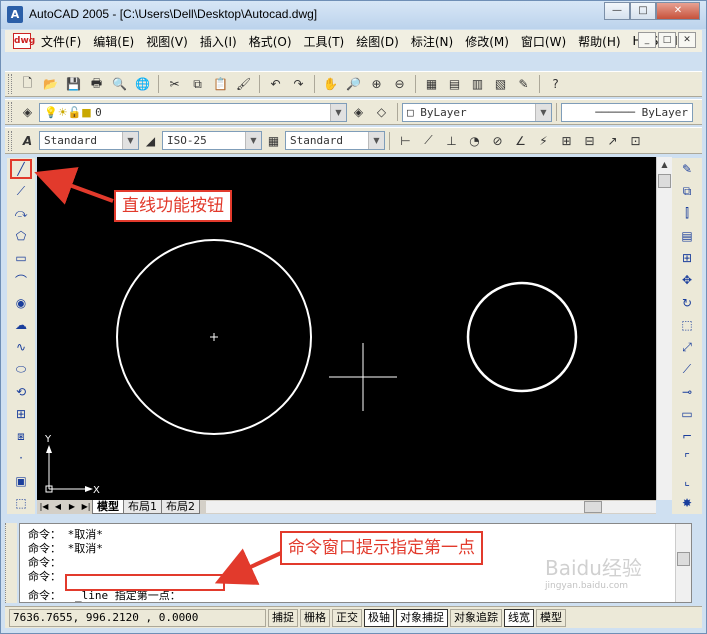 The image size is (707, 634). Describe the element at coordinates (150, 141) in the screenshot. I see `dimension-style-icon: ◢` at that location.